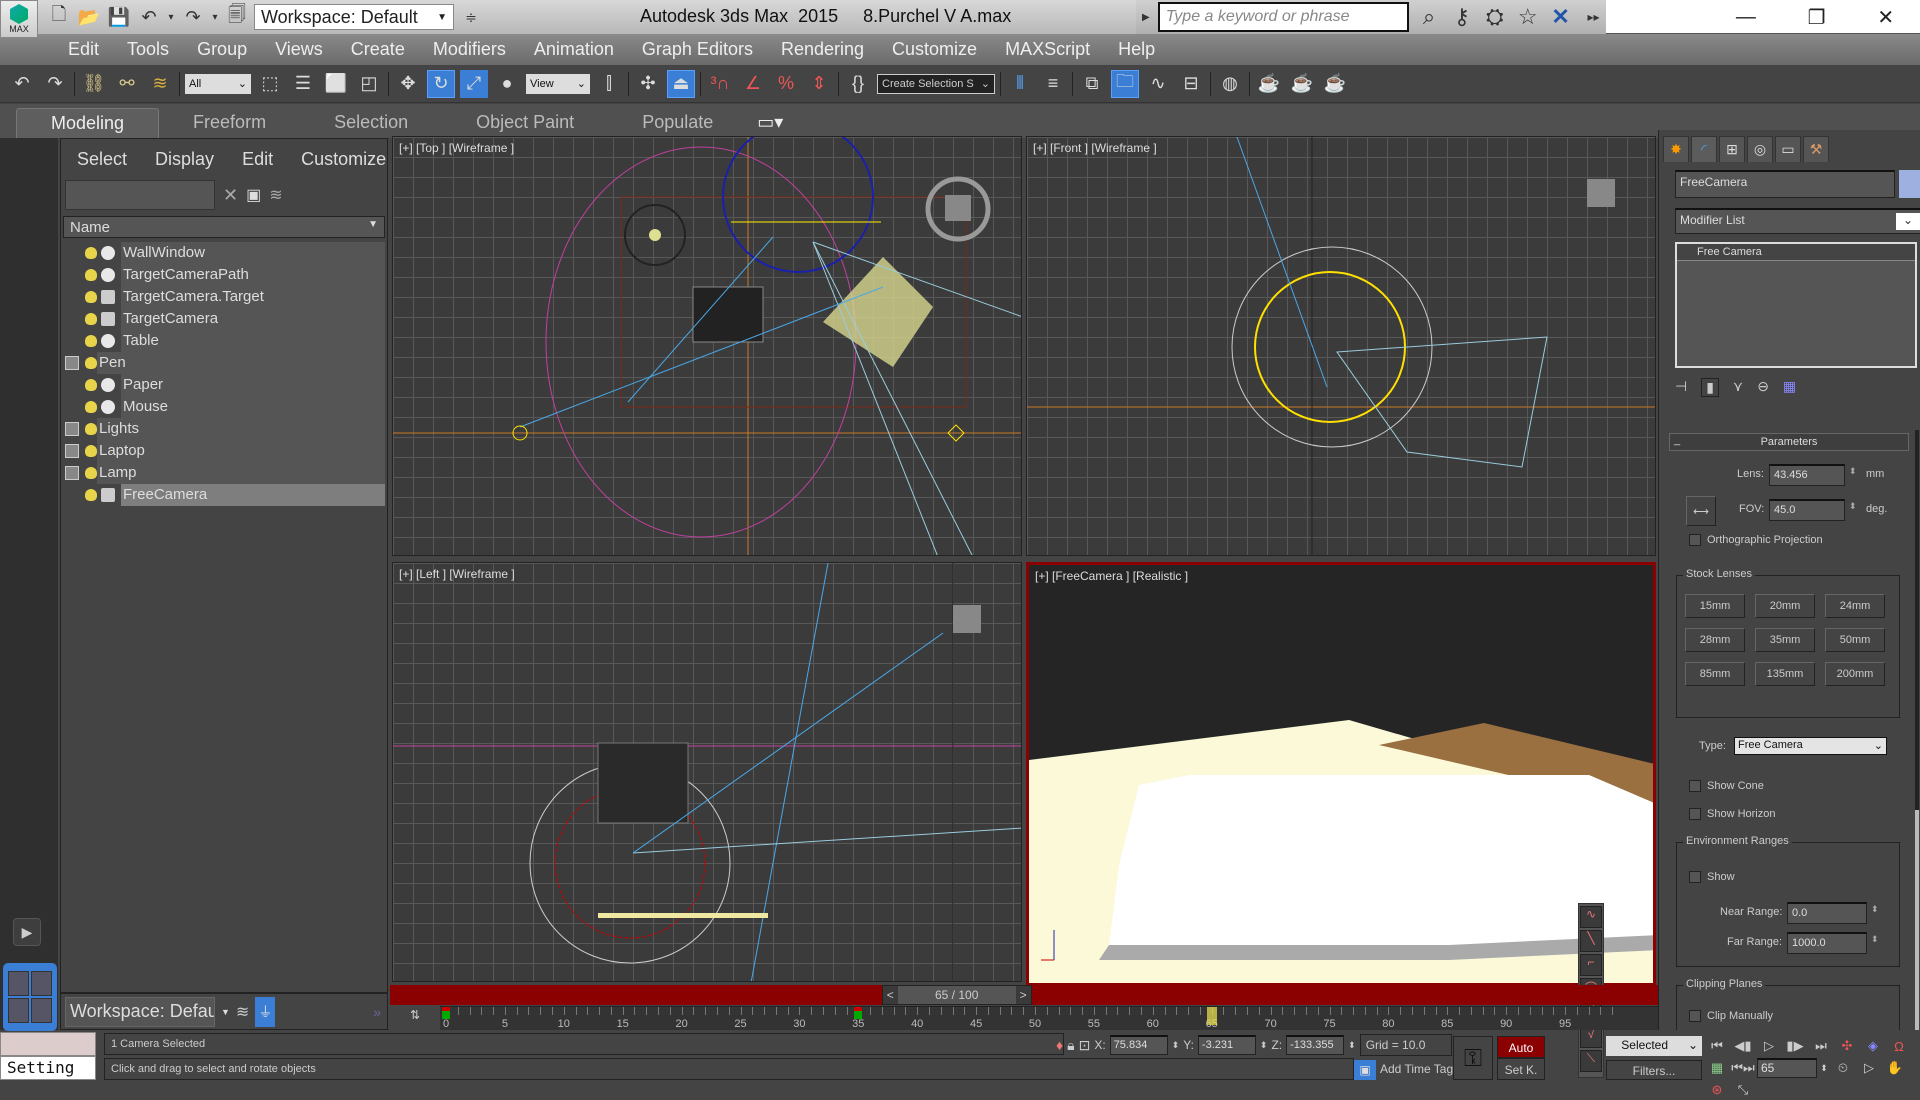 The image size is (1920, 1100). I want to click on percent-snap-icon: %, so click(786, 84).